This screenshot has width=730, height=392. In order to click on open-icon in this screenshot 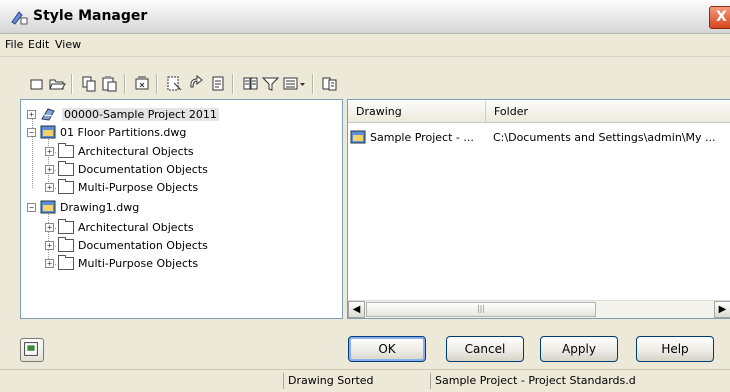, I will do `click(57, 83)`.